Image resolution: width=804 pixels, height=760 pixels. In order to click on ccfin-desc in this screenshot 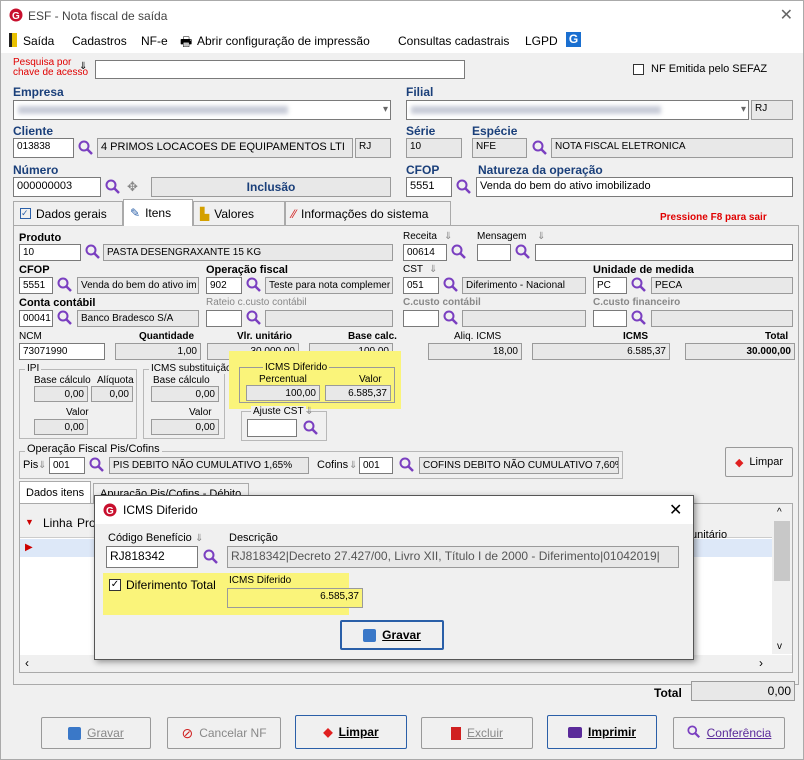, I will do `click(722, 318)`.